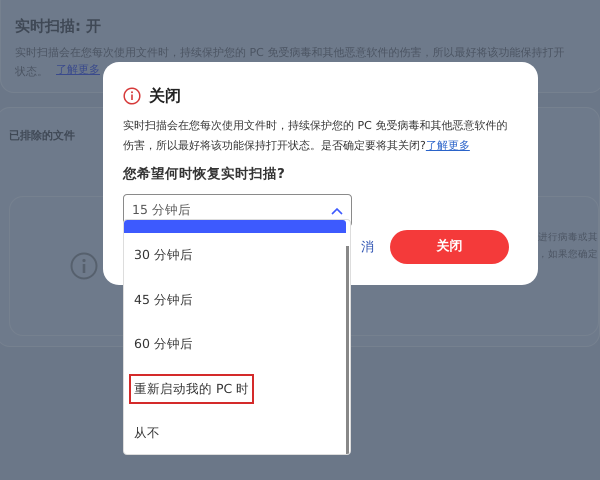 This screenshot has width=600, height=480. I want to click on info-icon, so click(84, 266).